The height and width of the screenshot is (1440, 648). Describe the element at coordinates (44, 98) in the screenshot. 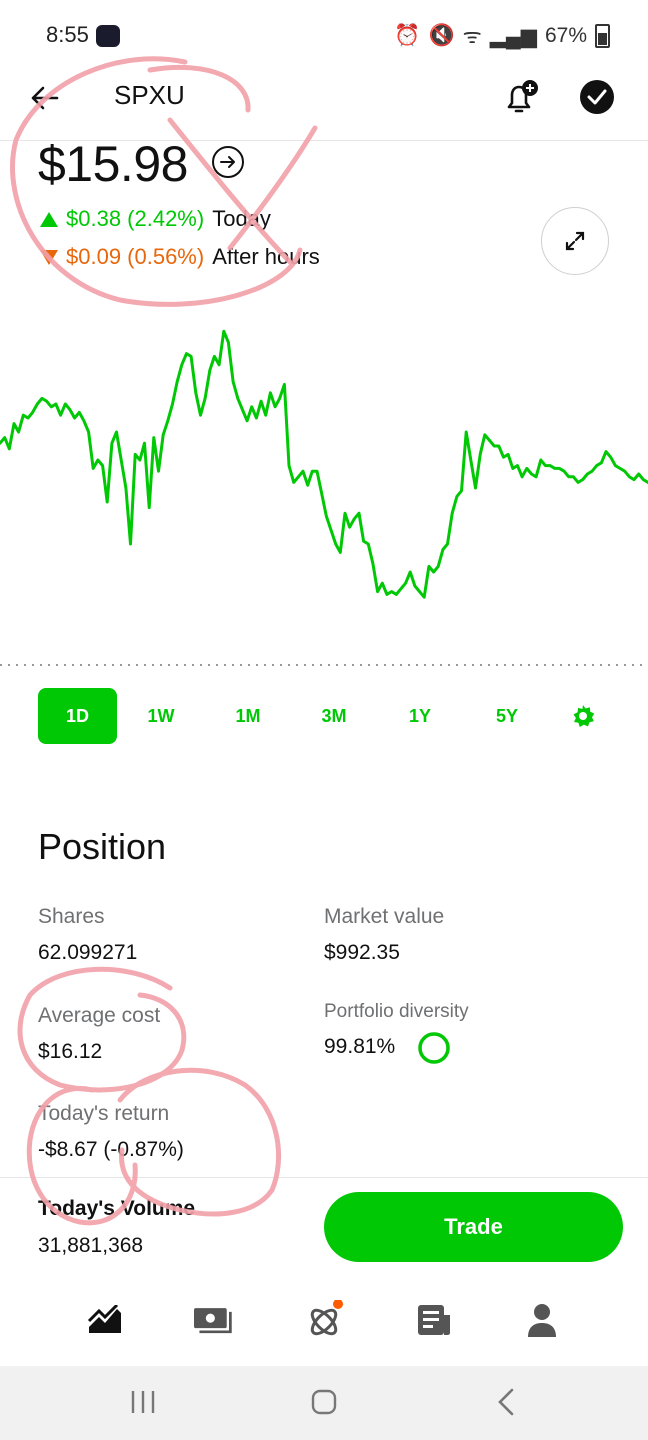

I see `back-arrow-icon` at that location.